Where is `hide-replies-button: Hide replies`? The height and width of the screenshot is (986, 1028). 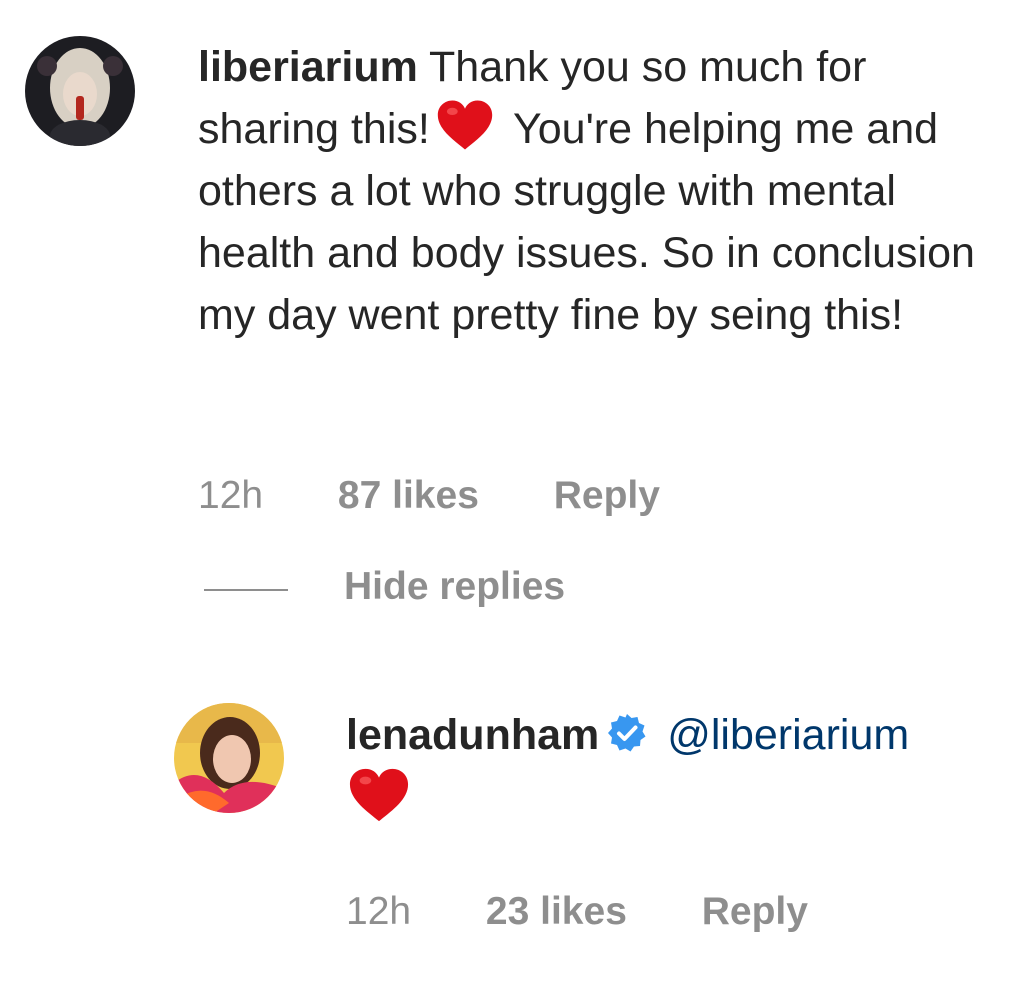 hide-replies-button: Hide replies is located at coordinates (454, 587).